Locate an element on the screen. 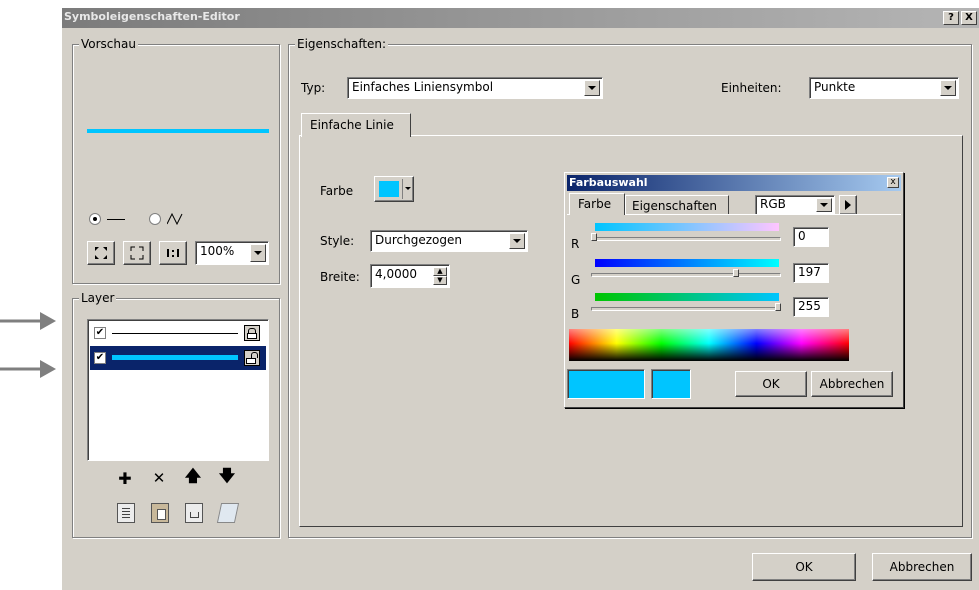  units-select: Punkte is located at coordinates (884, 88).